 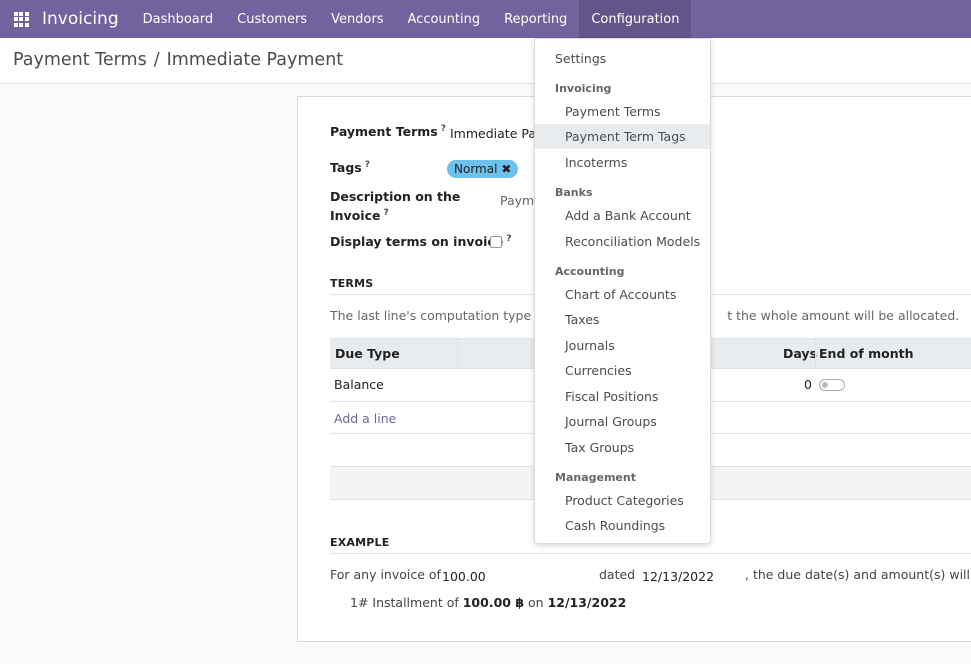 What do you see at coordinates (622, 500) in the screenshot?
I see `menu-item-product-categories: Product Categories` at bounding box center [622, 500].